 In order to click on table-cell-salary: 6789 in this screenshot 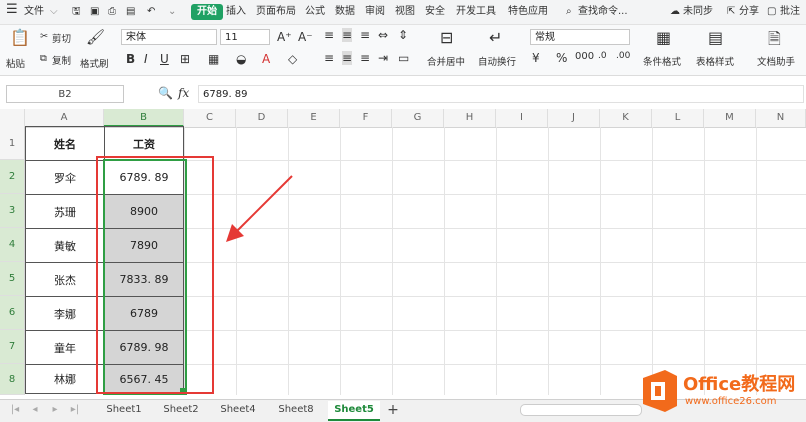, I will do `click(144, 313)`.